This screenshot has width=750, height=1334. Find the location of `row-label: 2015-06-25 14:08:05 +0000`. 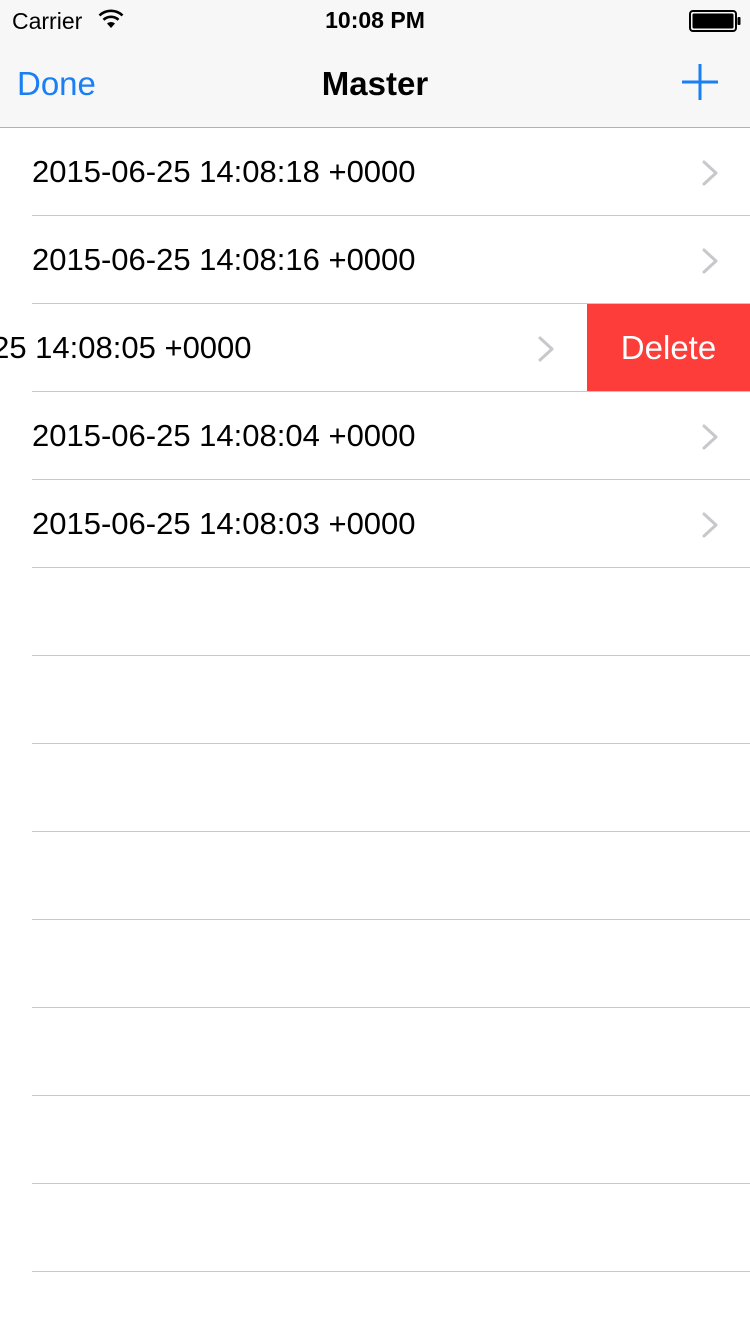

row-label: 2015-06-25 14:08:05 +0000 is located at coordinates (126, 347).